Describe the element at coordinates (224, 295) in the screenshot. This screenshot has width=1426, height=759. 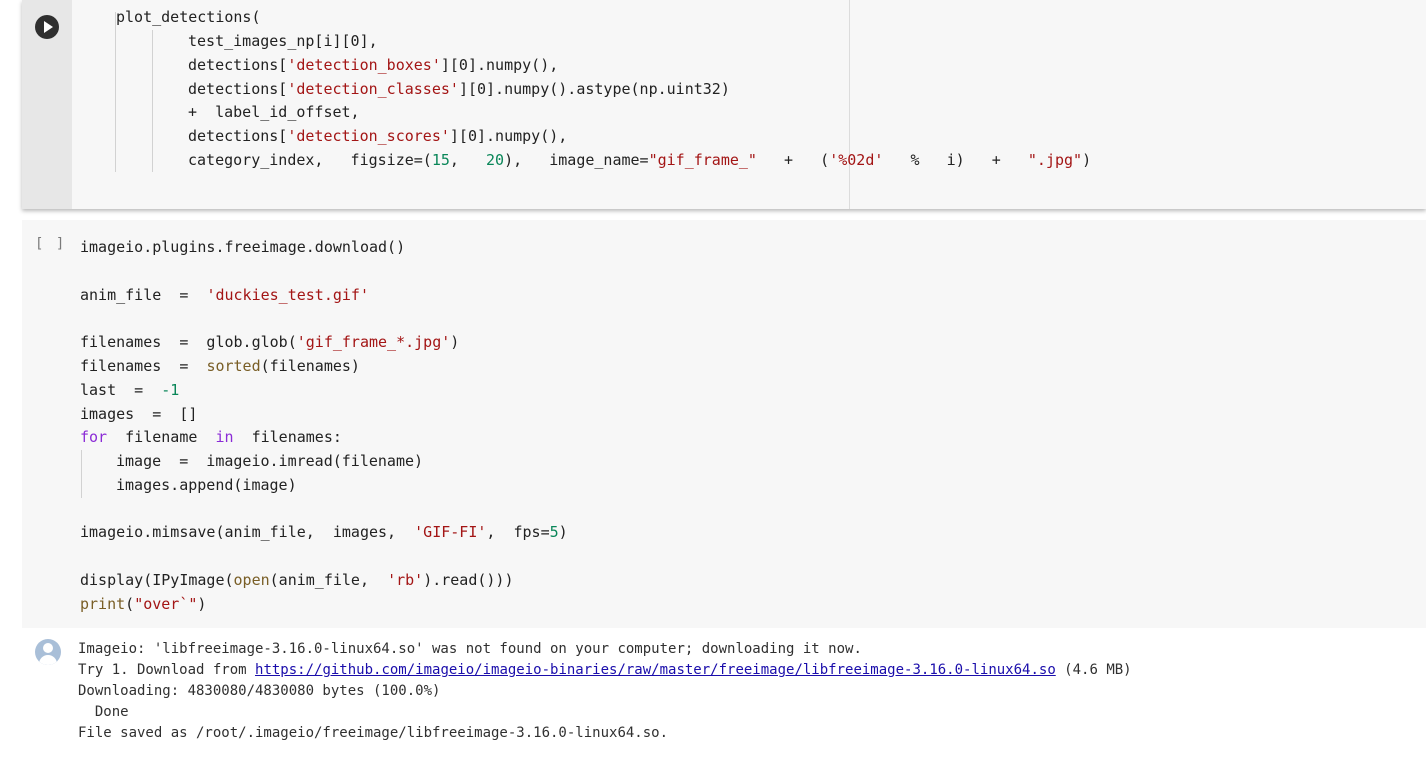
I see `code-line: anim_file = 'duckies_test.gif'` at that location.